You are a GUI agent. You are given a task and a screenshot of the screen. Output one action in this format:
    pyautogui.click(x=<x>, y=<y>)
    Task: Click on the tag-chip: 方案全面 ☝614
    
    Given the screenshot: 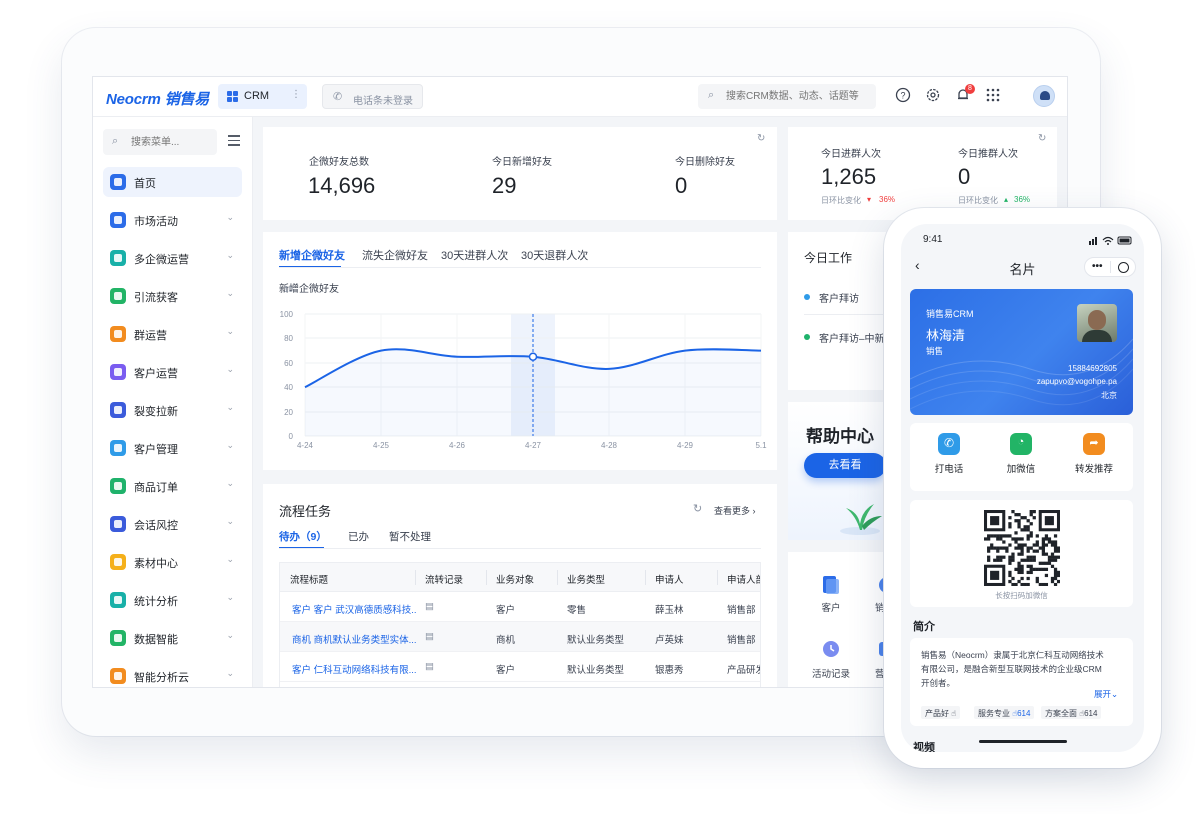 What is the action you would take?
    pyautogui.click(x=1071, y=712)
    